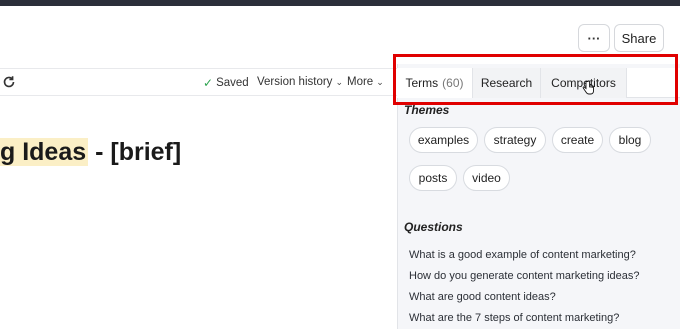  What do you see at coordinates (482, 297) in the screenshot?
I see `question-item: What are good content ideas?` at bounding box center [482, 297].